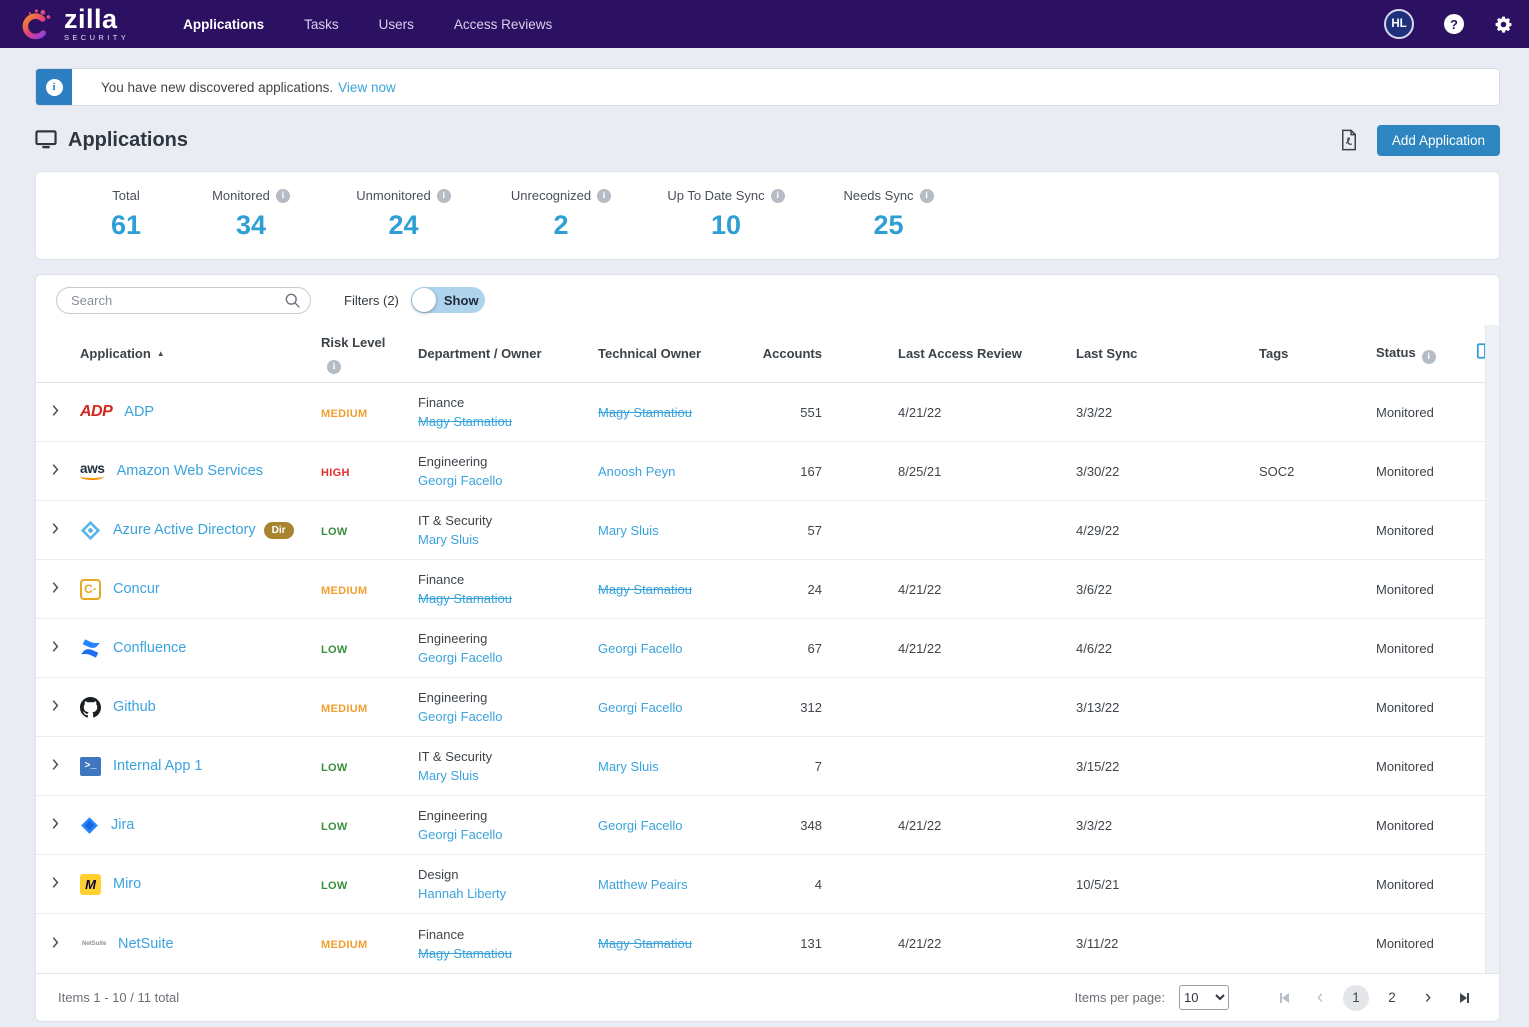 Image resolution: width=1529 pixels, height=1027 pixels. I want to click on column-header-technical-owner: Technical Owner, so click(649, 353).